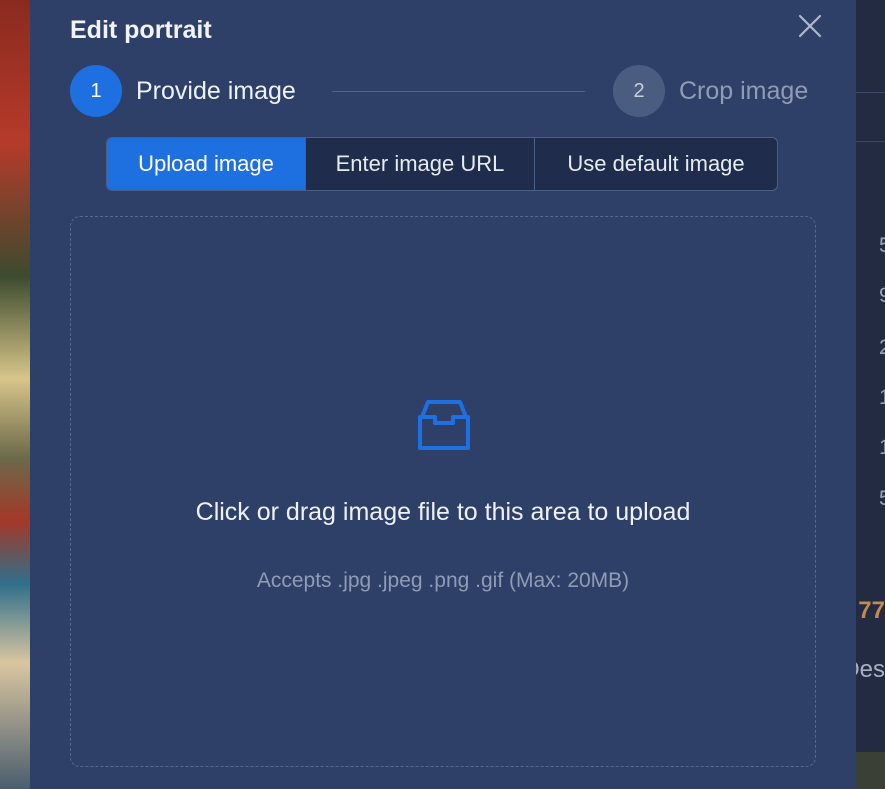 The image size is (885, 789). Describe the element at coordinates (870, 669) in the screenshot. I see `background-text: Des` at that location.